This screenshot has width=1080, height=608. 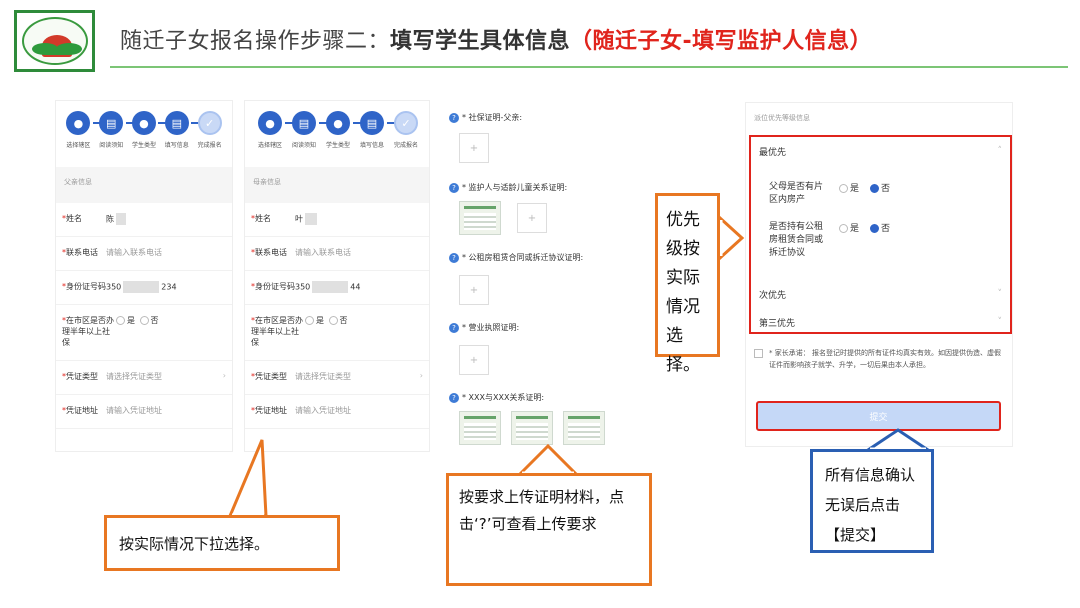 What do you see at coordinates (549, 529) in the screenshot?
I see `callout-upload-tip: 按要求上传证明材料，点击‘?’可查看上传要求` at bounding box center [549, 529].